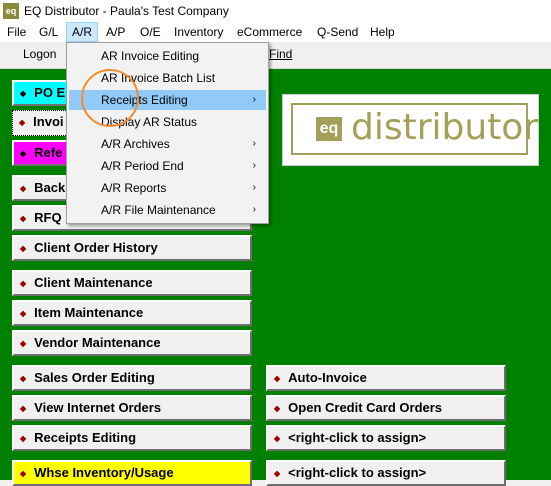  I want to click on item-maintenance-button: ◆ Item Maintenance, so click(132, 313).